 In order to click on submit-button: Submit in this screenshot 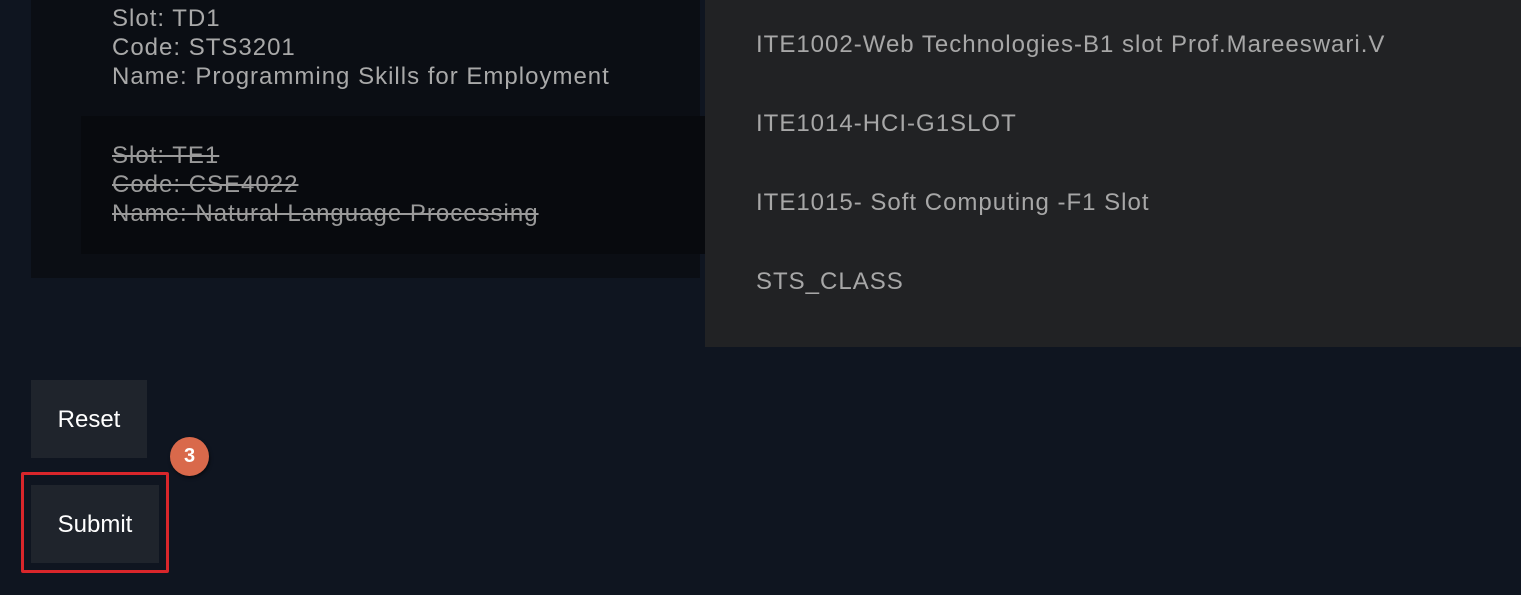, I will do `click(95, 524)`.